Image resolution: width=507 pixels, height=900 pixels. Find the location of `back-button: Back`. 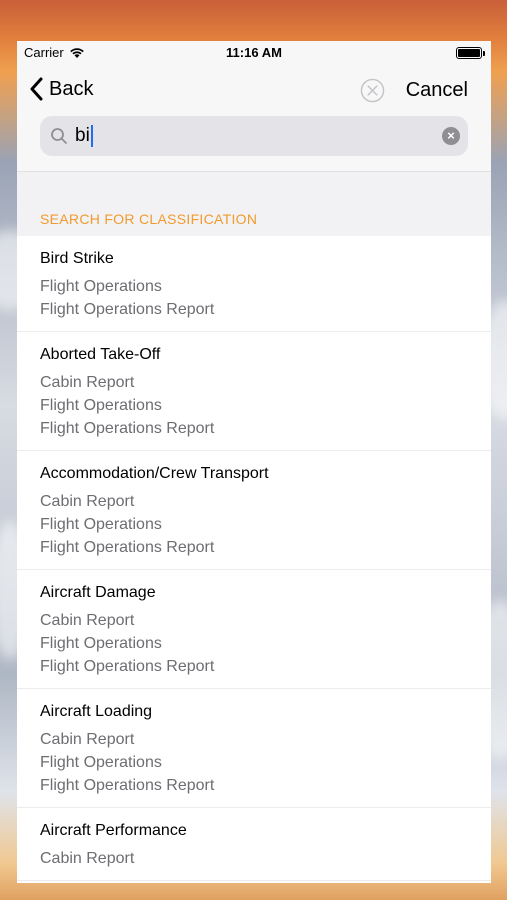

back-button: Back is located at coordinates (61, 89).